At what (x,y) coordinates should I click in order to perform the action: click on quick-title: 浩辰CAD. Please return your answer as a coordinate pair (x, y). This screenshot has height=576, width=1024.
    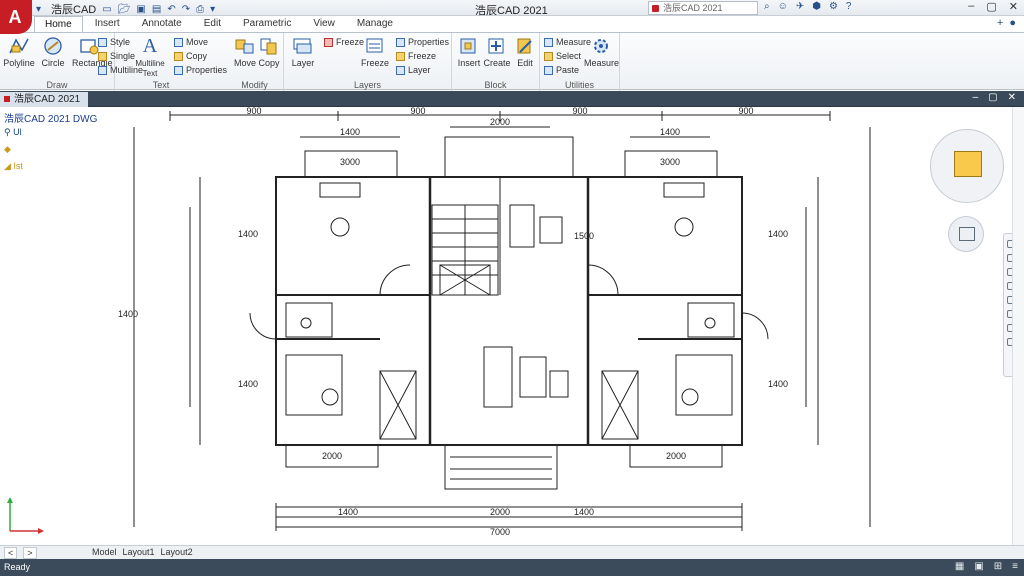
    Looking at the image, I should click on (74, 10).